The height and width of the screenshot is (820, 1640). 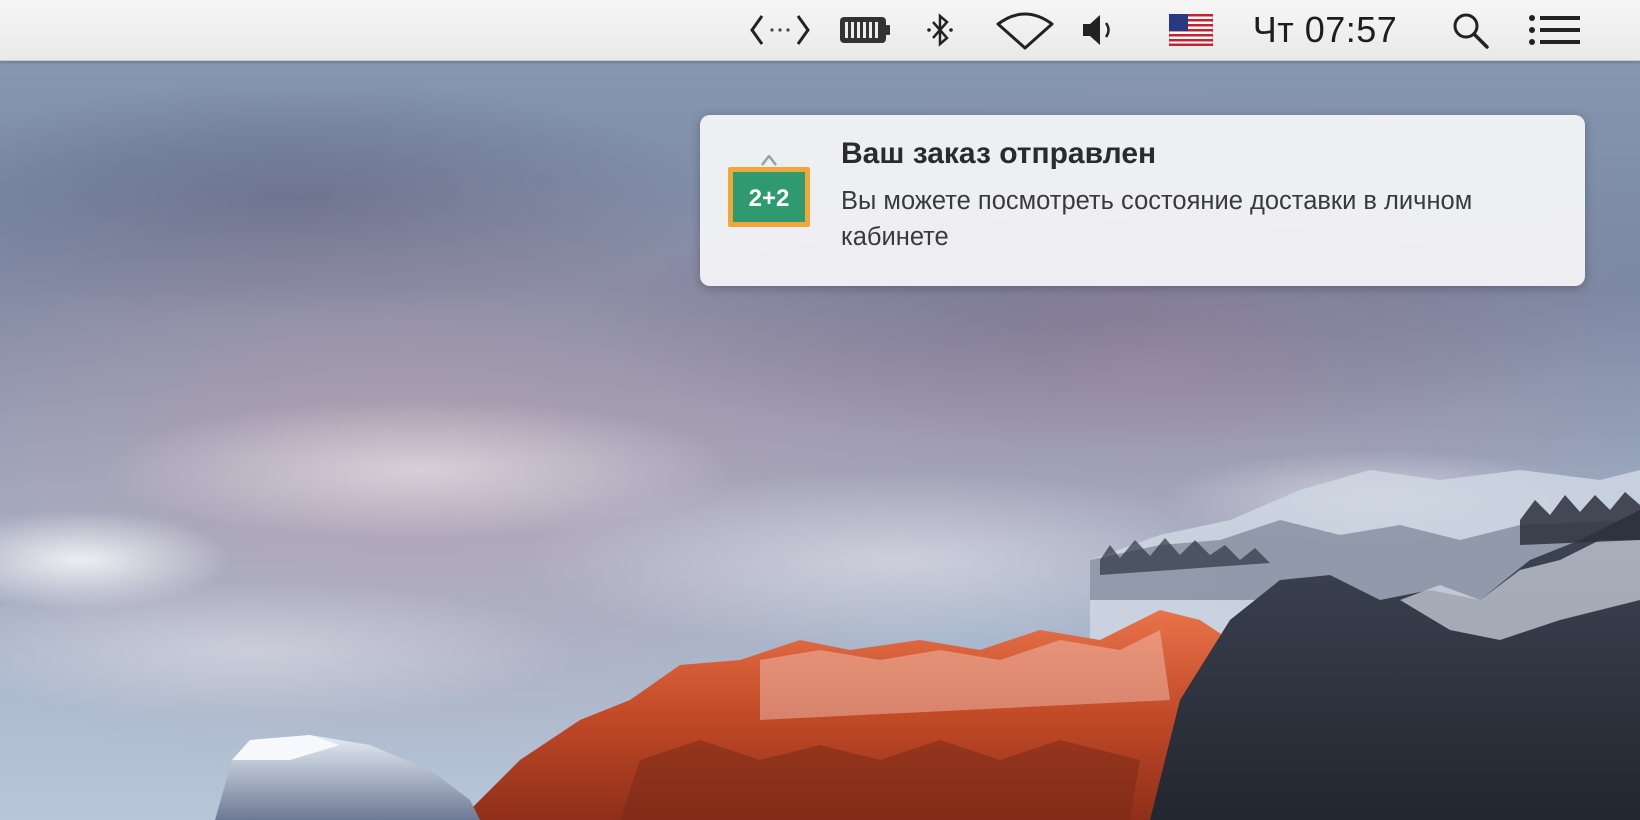 I want to click on us-flag-input-icon, so click(x=1191, y=30).